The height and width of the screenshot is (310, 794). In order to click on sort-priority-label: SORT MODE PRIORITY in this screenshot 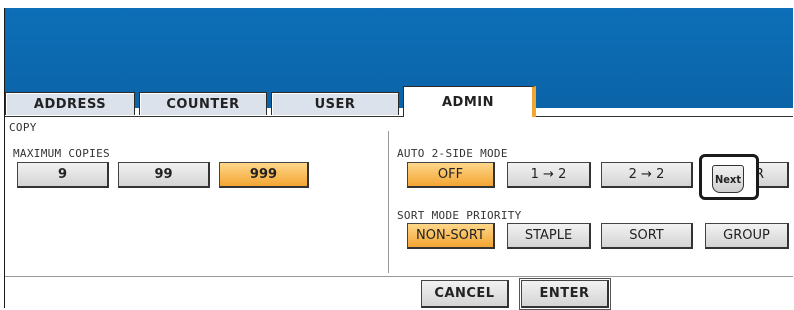, I will do `click(459, 215)`.